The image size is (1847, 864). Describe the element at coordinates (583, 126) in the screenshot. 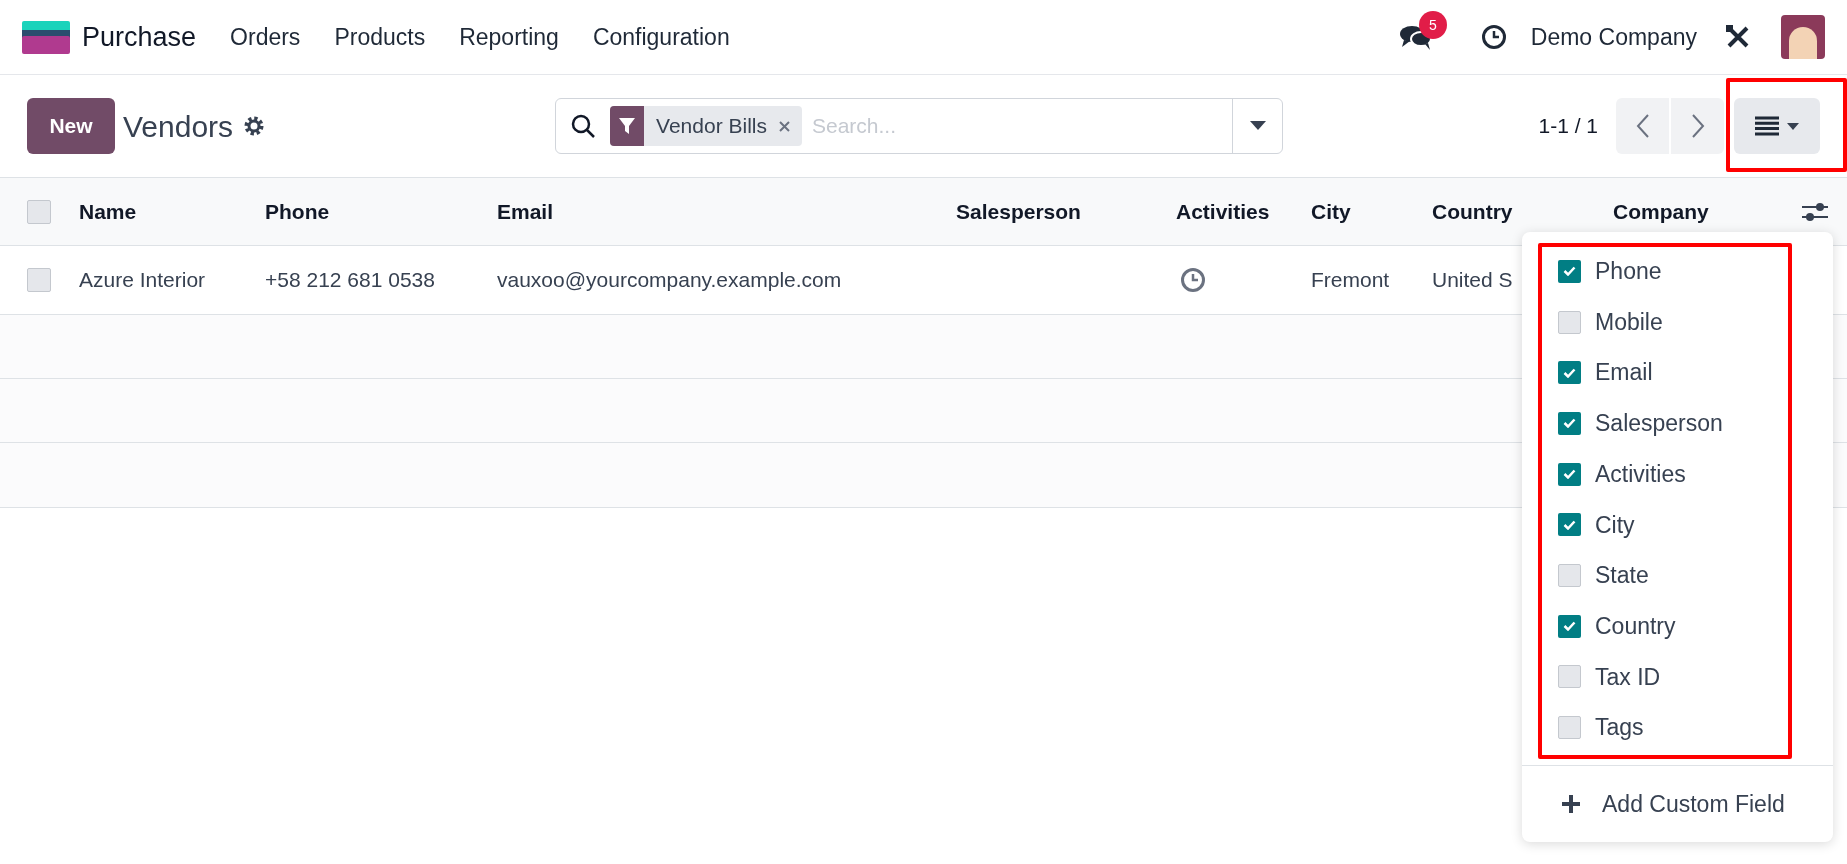

I see `search-icon` at that location.